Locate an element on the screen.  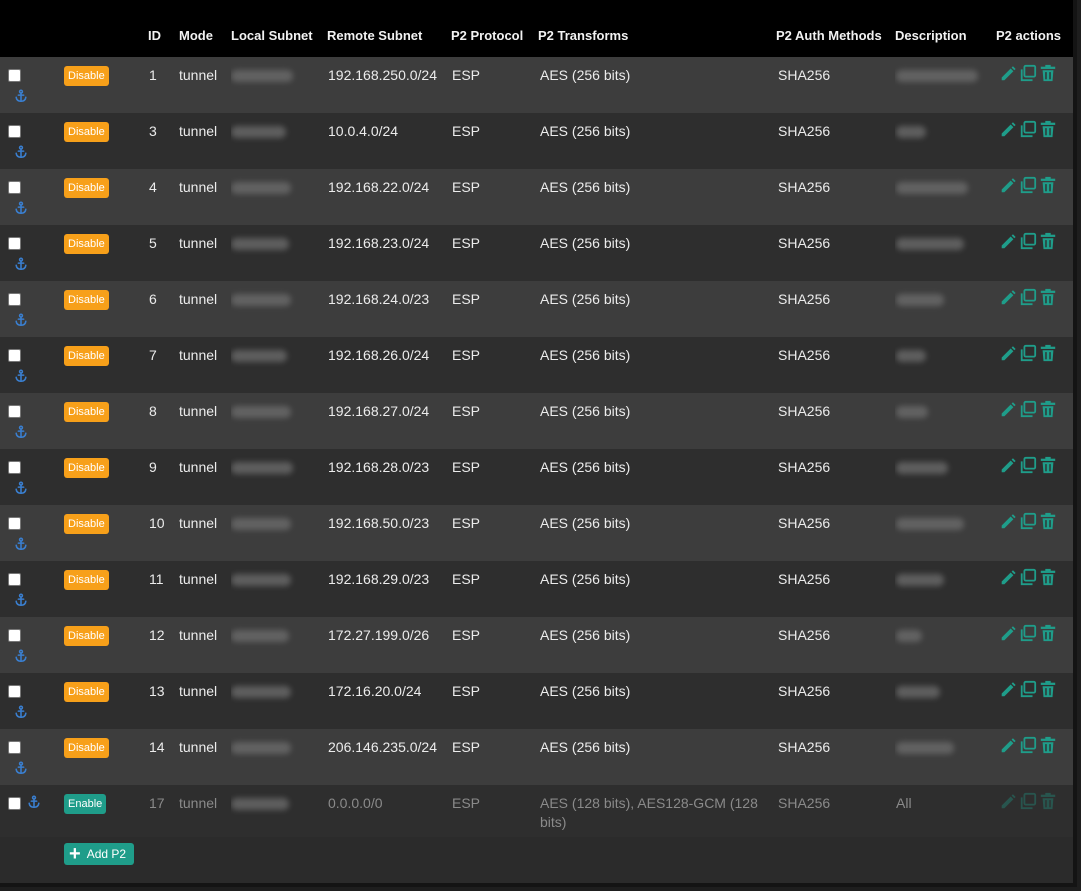
enable-button: Enable is located at coordinates (85, 804).